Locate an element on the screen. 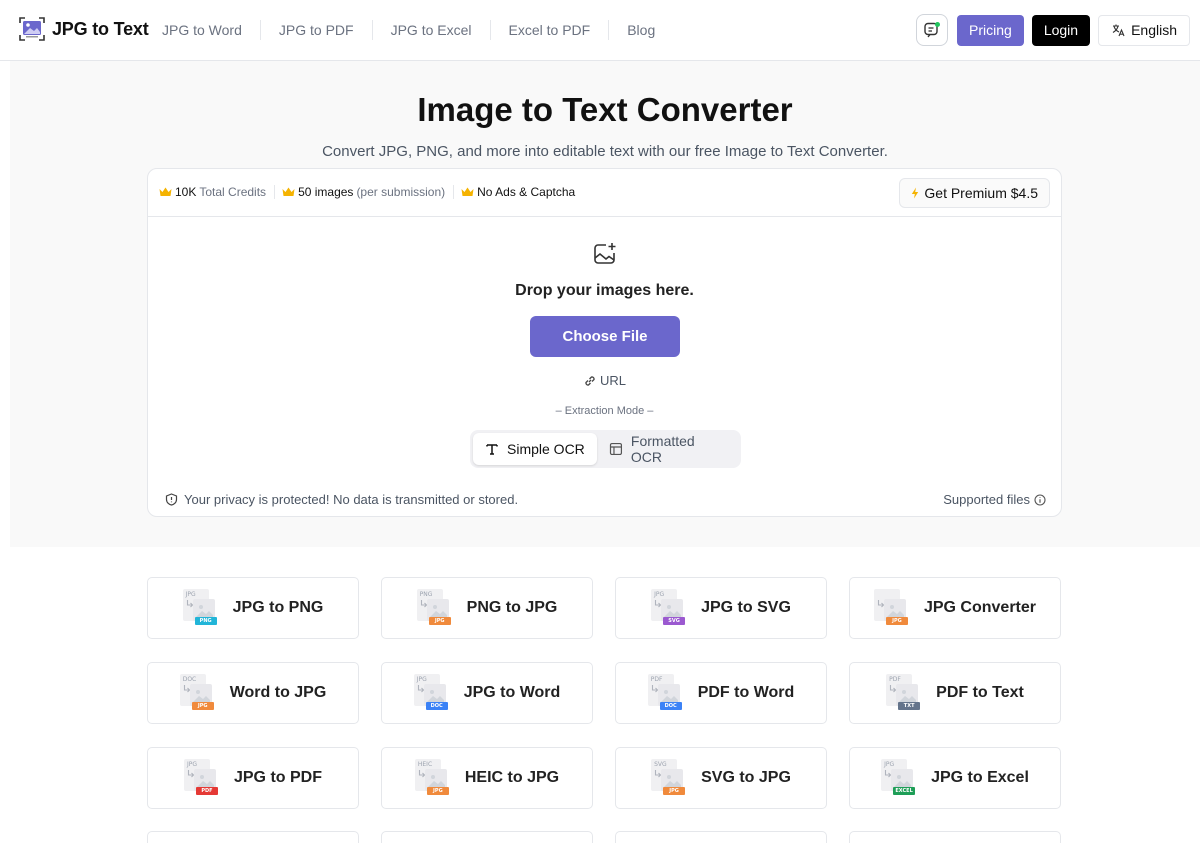 This screenshot has height=843, width=1200. get-premium-button: Get Premium $4.5 is located at coordinates (974, 193).